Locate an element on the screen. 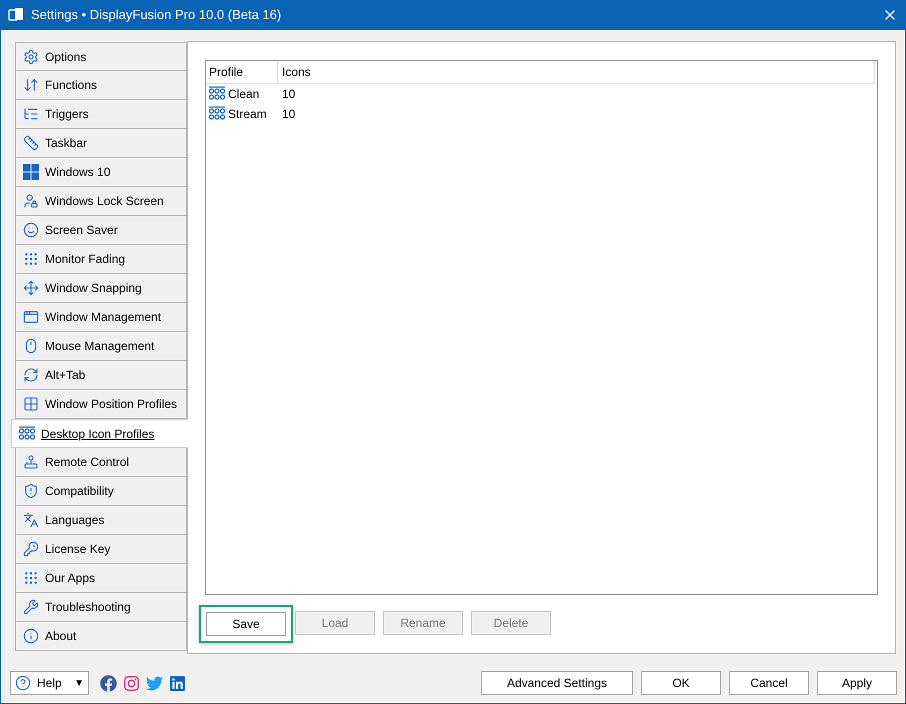  sidebar-item: Taskbar is located at coordinates (101, 143).